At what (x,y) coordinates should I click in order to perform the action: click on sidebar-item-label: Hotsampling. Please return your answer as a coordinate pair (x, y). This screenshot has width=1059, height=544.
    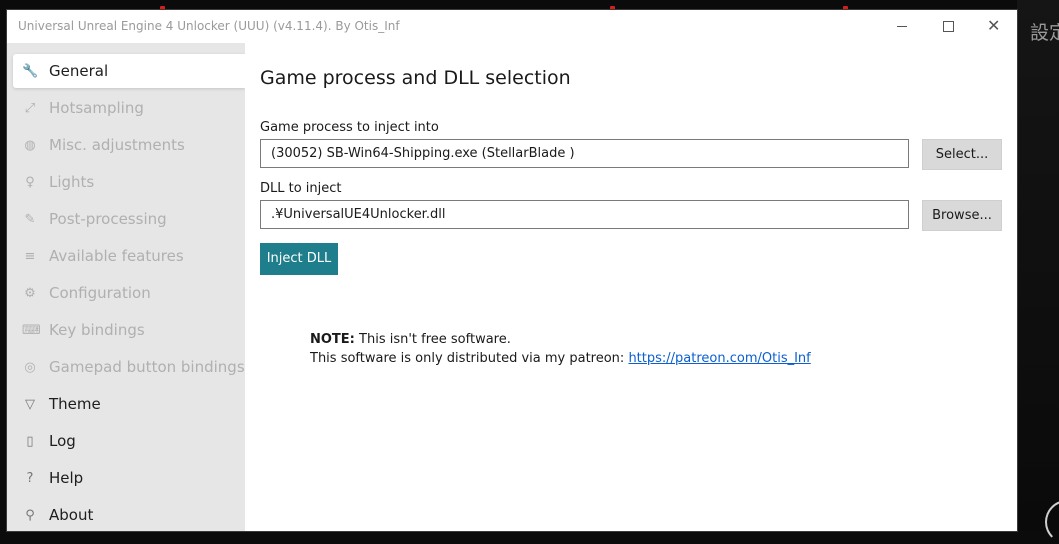
    Looking at the image, I should click on (96, 108).